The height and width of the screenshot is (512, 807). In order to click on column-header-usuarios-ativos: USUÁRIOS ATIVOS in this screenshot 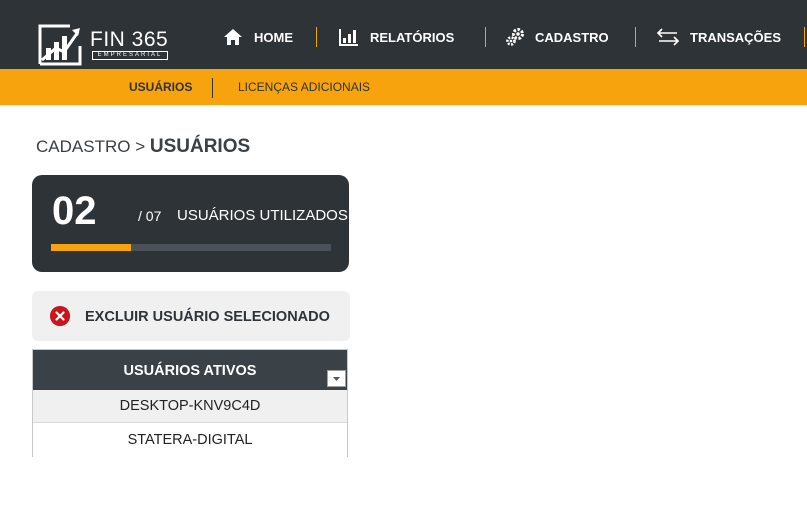, I will do `click(190, 371)`.